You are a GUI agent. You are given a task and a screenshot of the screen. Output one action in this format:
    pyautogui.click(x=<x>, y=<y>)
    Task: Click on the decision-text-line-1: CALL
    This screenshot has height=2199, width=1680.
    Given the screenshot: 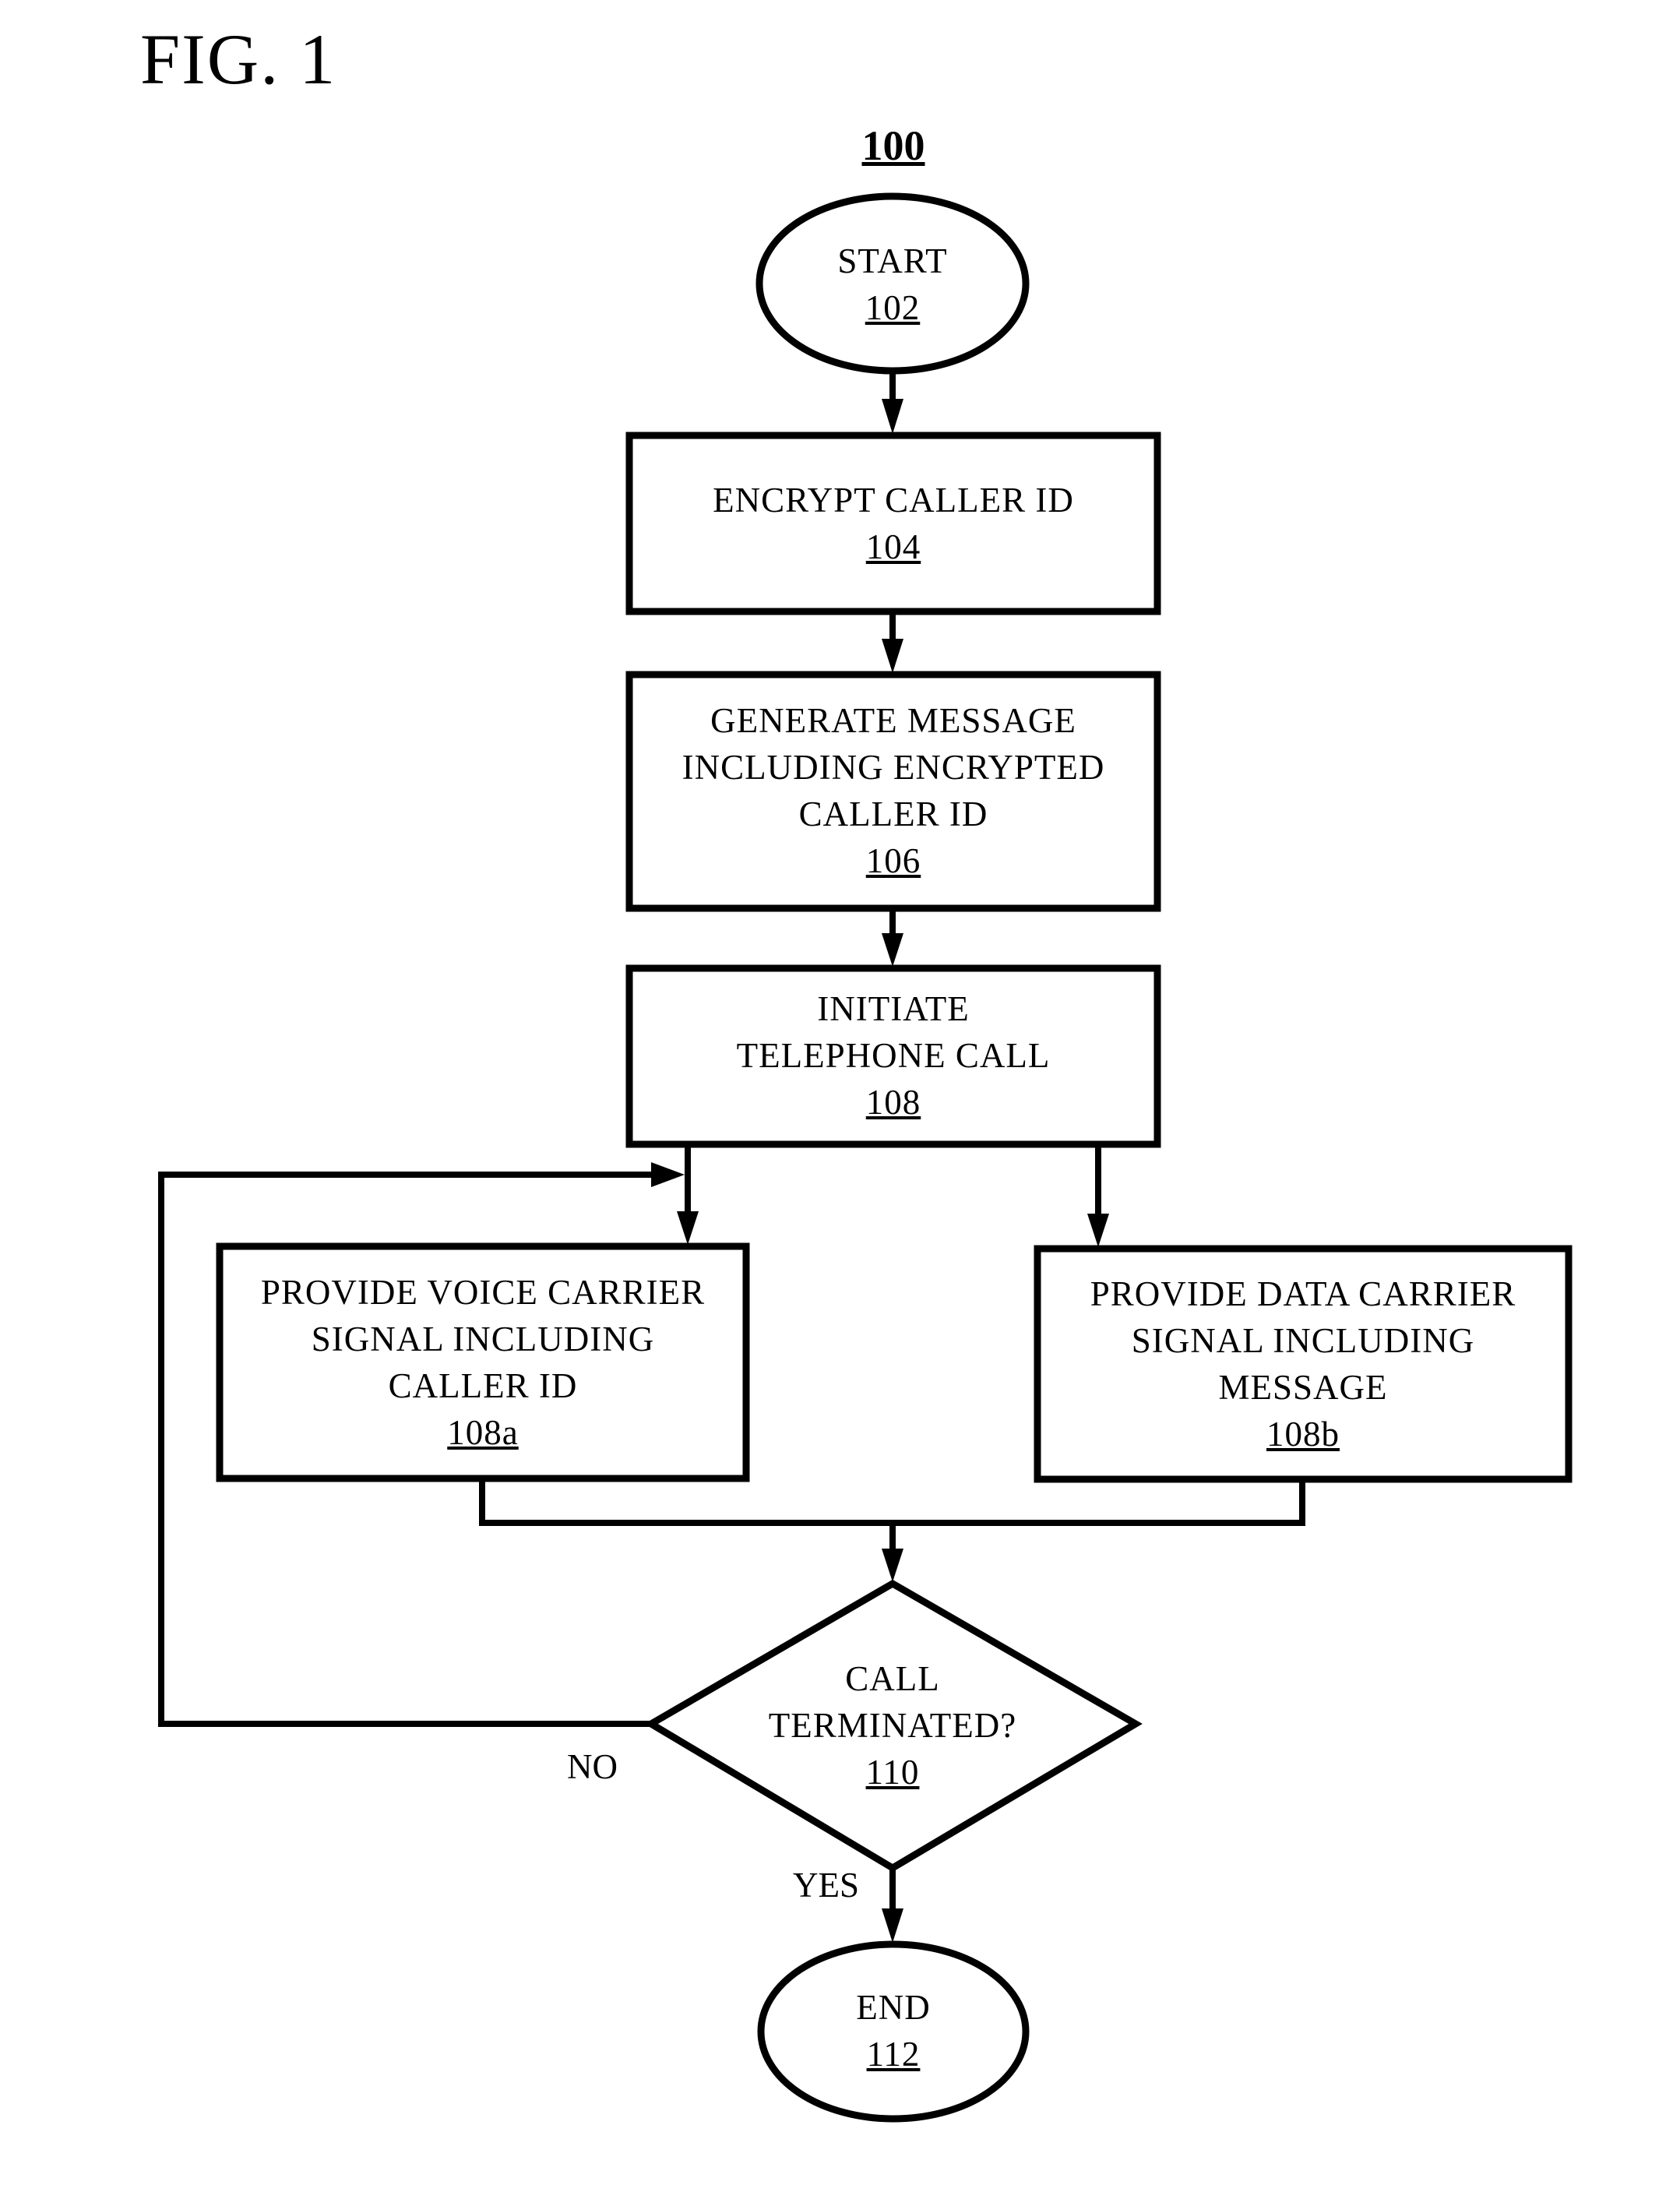 What is the action you would take?
    pyautogui.click(x=892, y=1679)
    